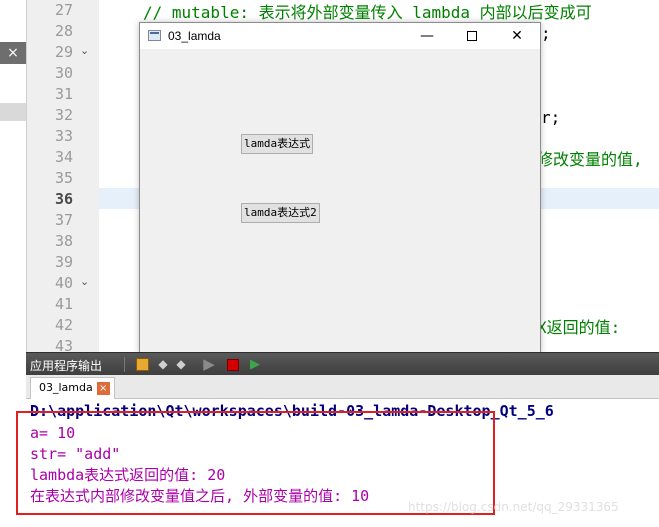 The height and width of the screenshot is (527, 659). I want to click on line-number: 29, so click(63, 52).